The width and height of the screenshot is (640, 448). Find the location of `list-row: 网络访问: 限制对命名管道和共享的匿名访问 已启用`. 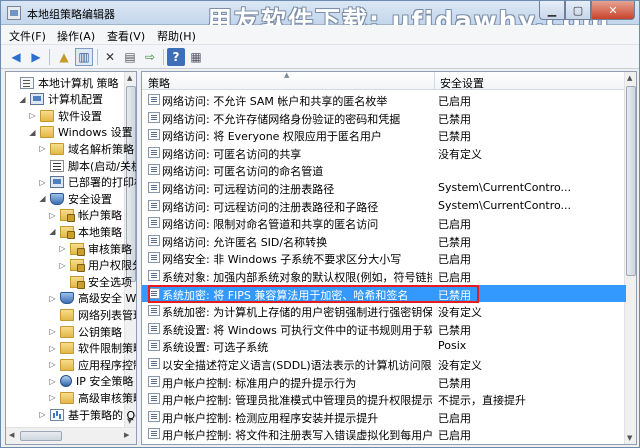

list-row: 网络访问: 限制对命名管道和共享的匿名访问 已启用 is located at coordinates (384, 223).